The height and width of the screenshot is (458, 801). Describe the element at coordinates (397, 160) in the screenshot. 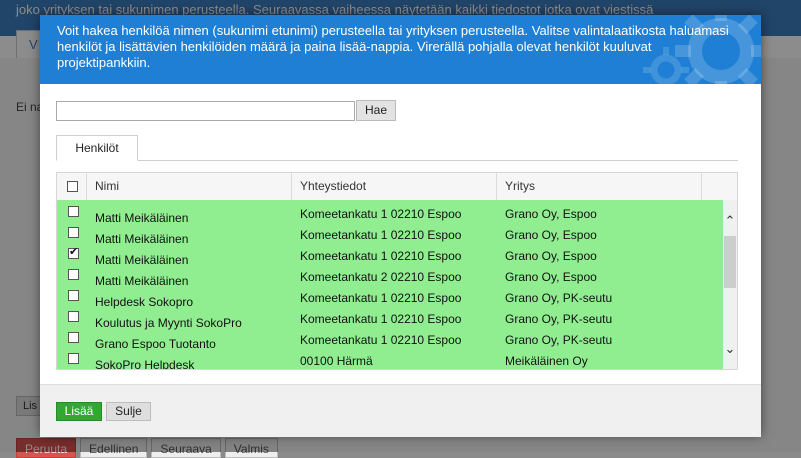

I see `tab-divider` at that location.